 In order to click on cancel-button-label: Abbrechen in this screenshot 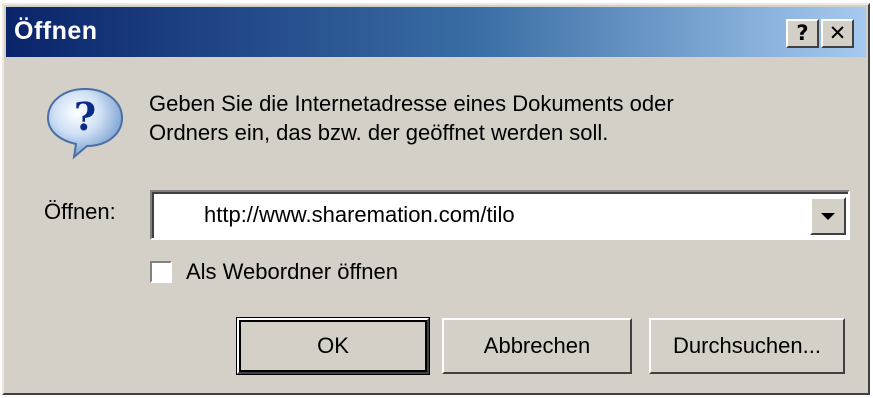, I will do `click(537, 345)`.